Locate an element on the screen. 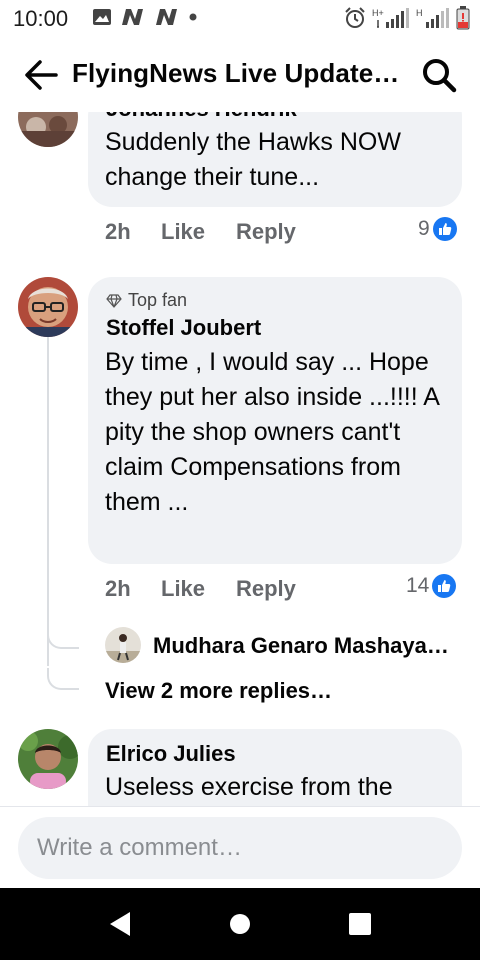 Image resolution: width=480 pixels, height=960 pixels. system-nav-bar is located at coordinates (240, 924).